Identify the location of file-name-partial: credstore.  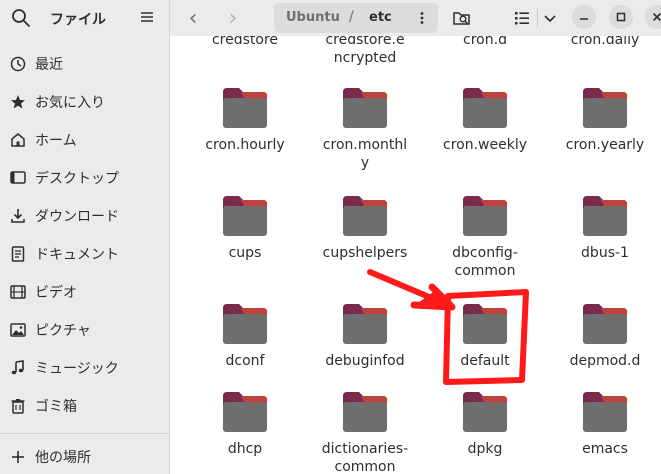
(245, 42).